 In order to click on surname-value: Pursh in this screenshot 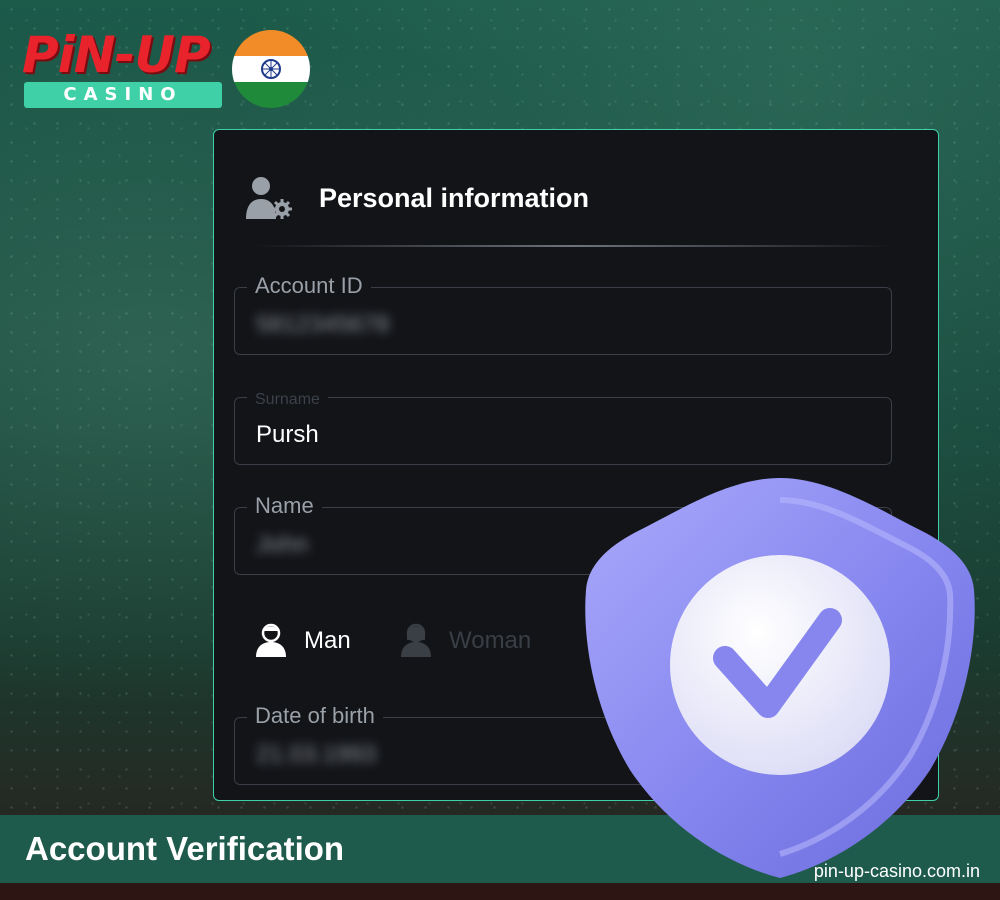, I will do `click(287, 434)`.